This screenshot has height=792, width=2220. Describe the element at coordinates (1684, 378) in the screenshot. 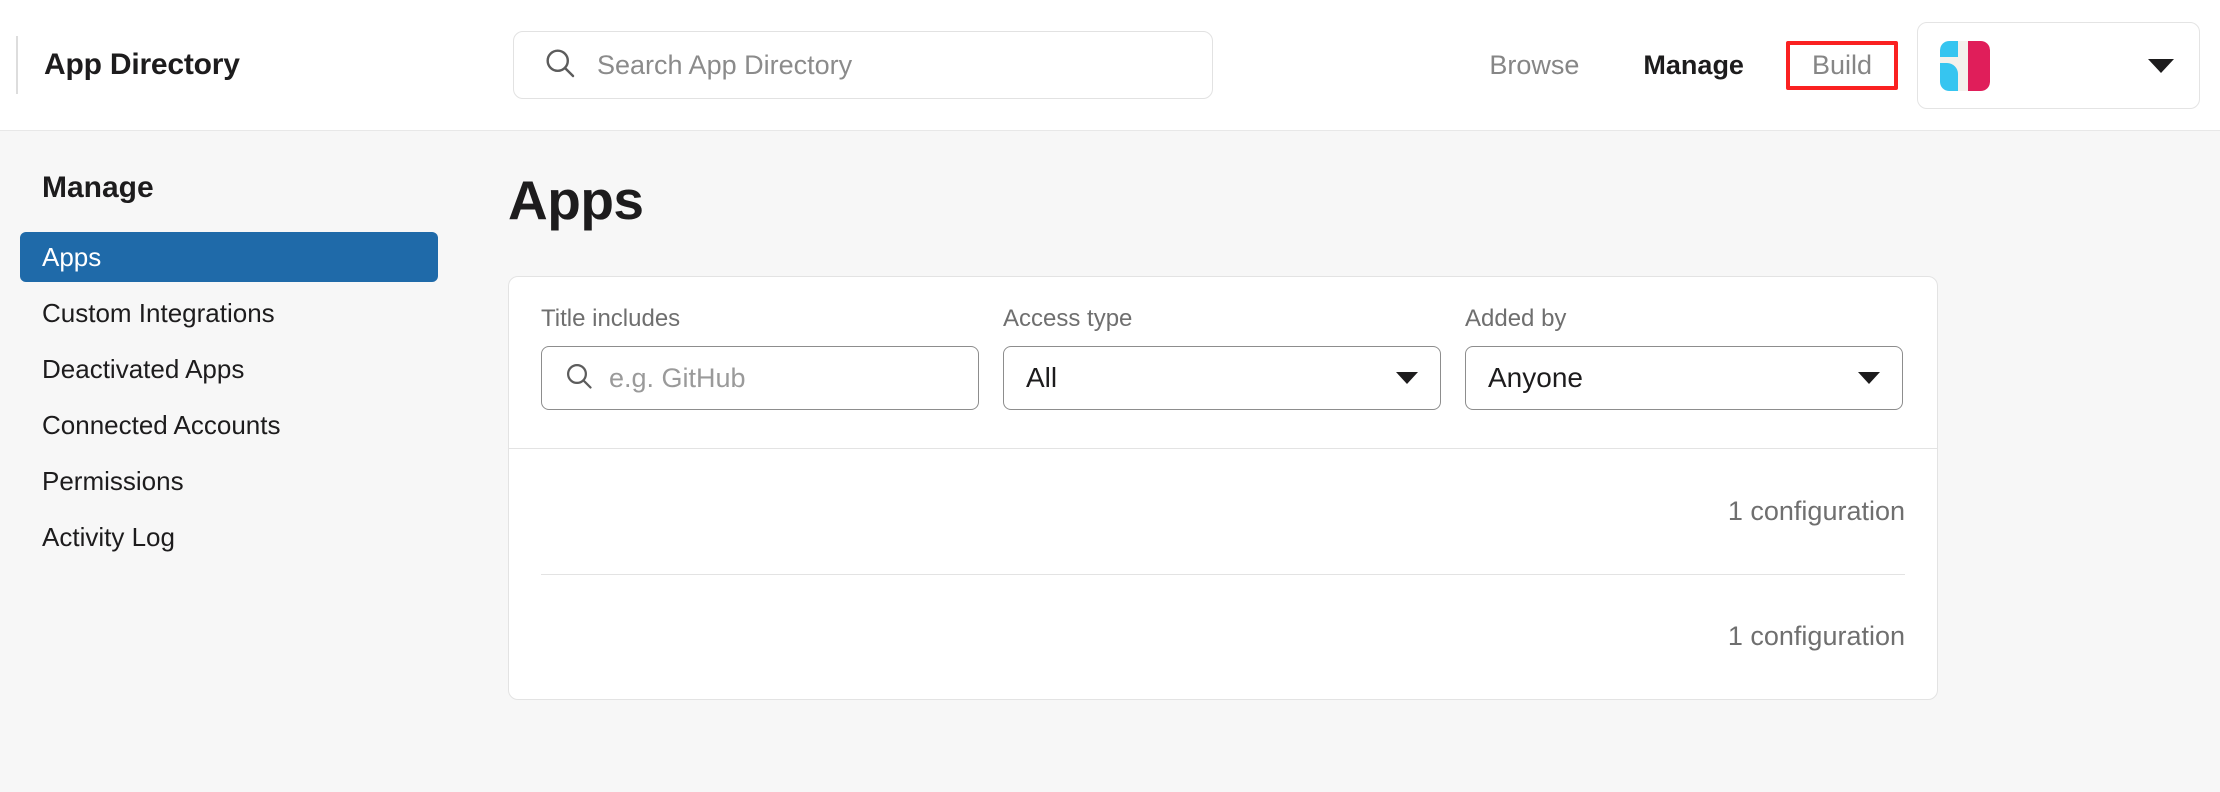

I see `added-by-select: Anyone` at that location.